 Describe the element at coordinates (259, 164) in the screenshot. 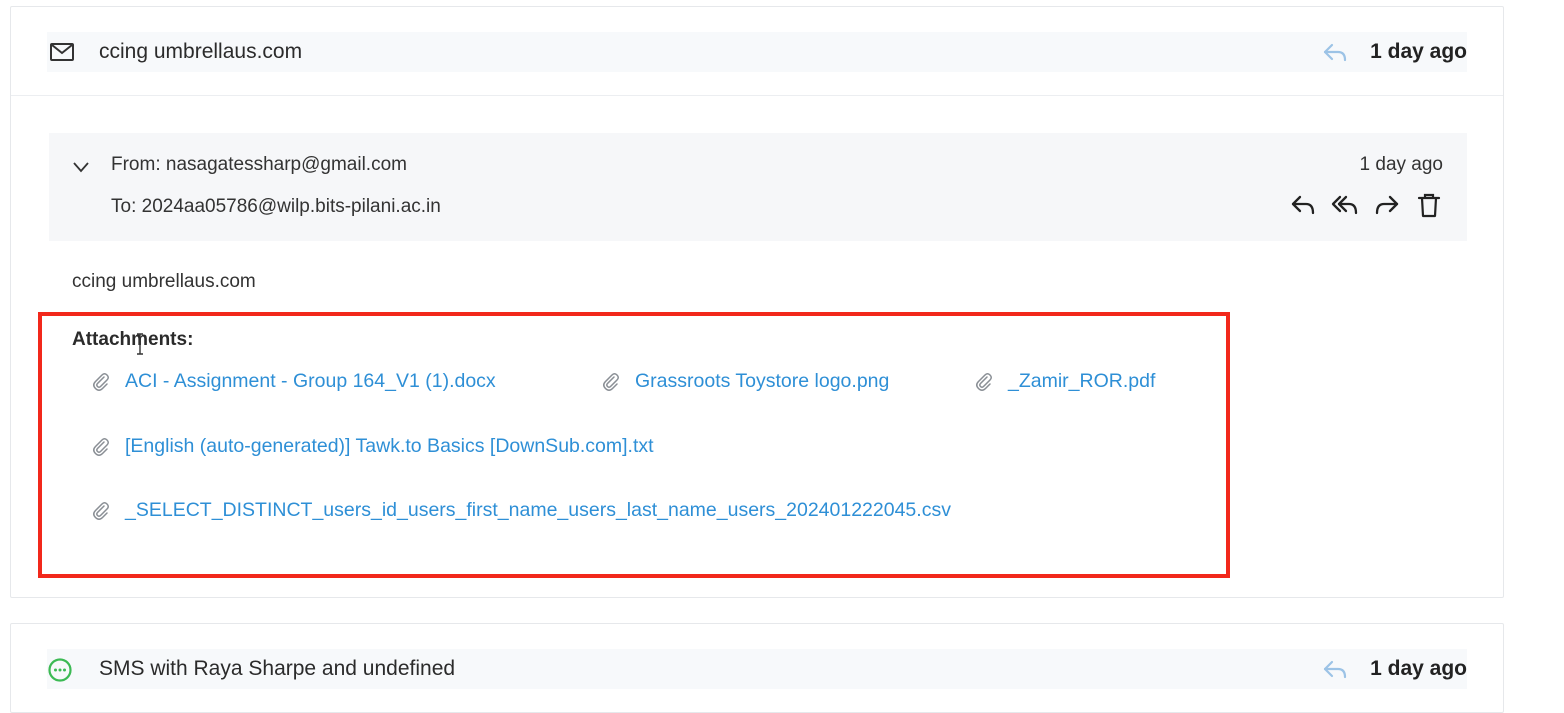

I see `from-field: From: nasagatessharp@gmail.com` at that location.